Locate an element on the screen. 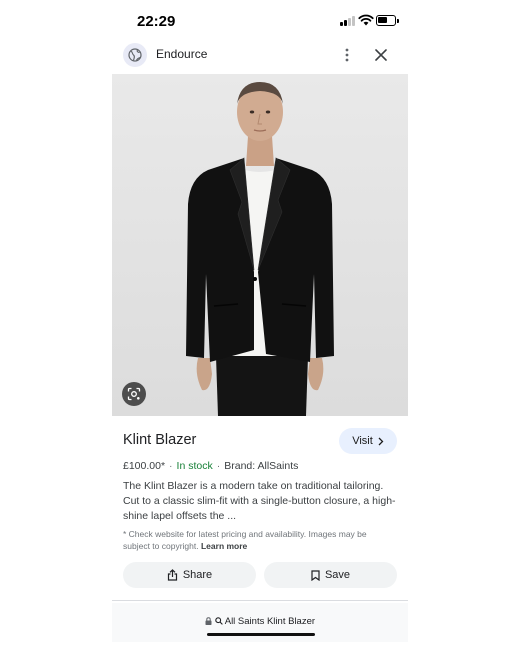 This screenshot has height=650, width=520. visit-button: Visit is located at coordinates (368, 441).